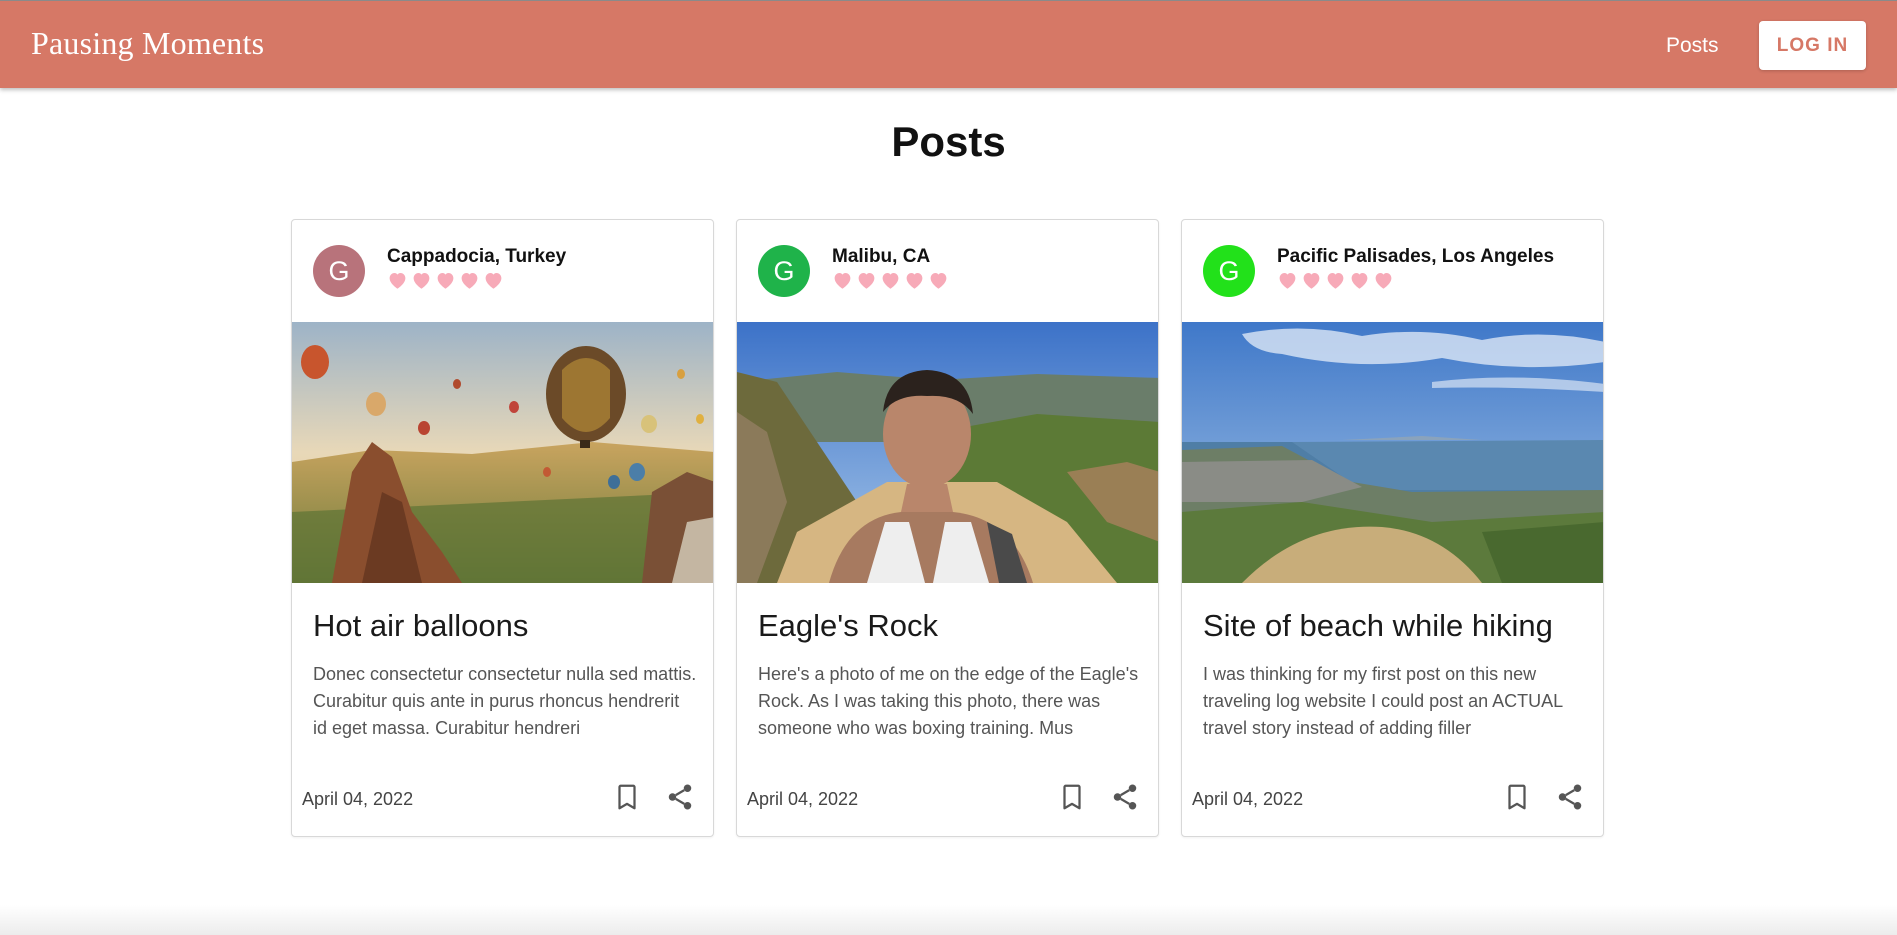 This screenshot has height=935, width=1897. What do you see at coordinates (420, 626) in the screenshot?
I see `post-title: Hot air balloons` at bounding box center [420, 626].